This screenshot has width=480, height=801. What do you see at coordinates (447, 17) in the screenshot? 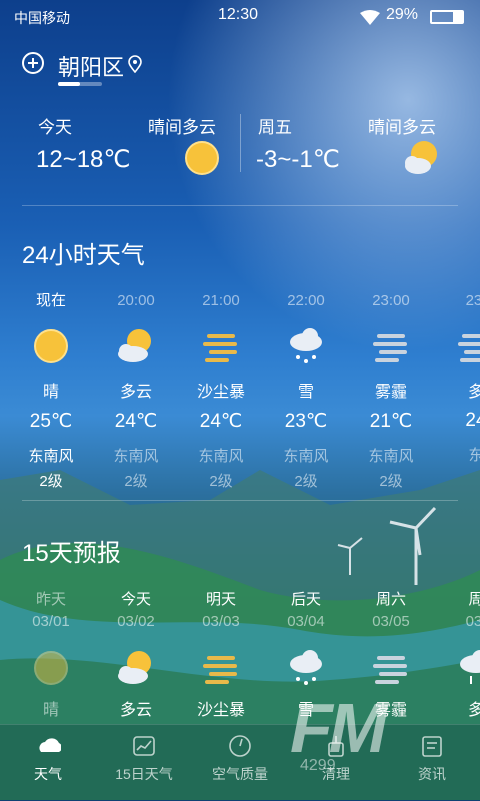
I see `battery-icon` at bounding box center [447, 17].